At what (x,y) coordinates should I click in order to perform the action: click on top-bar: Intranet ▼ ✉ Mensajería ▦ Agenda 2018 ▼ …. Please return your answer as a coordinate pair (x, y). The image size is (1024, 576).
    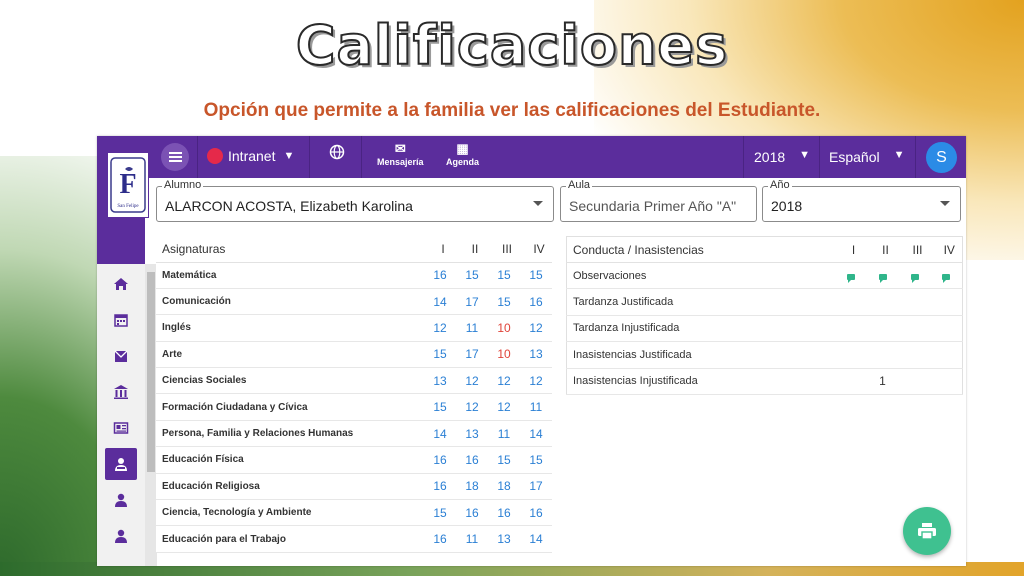
    Looking at the image, I should click on (531, 157).